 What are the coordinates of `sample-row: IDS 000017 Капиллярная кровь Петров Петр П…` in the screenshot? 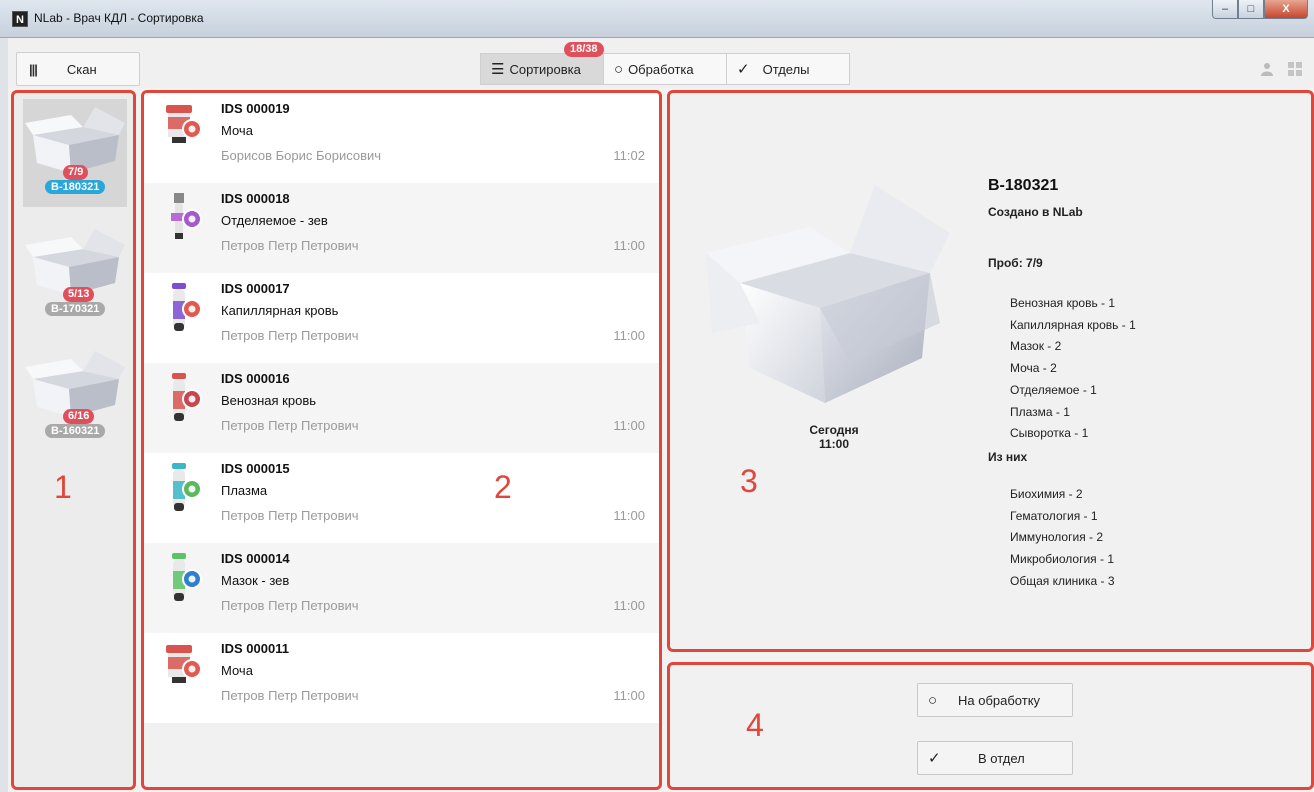 It's located at (401, 318).